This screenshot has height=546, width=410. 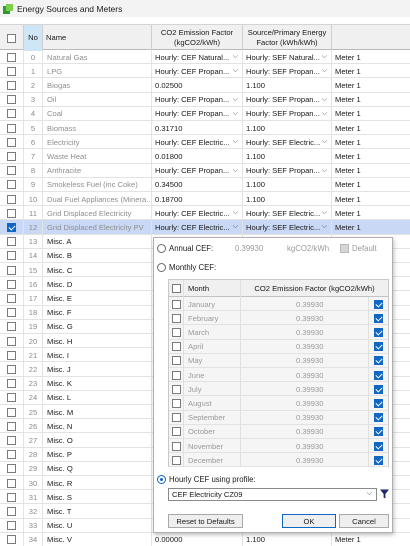 I want to click on row-name: Misc. U, so click(x=97, y=525).